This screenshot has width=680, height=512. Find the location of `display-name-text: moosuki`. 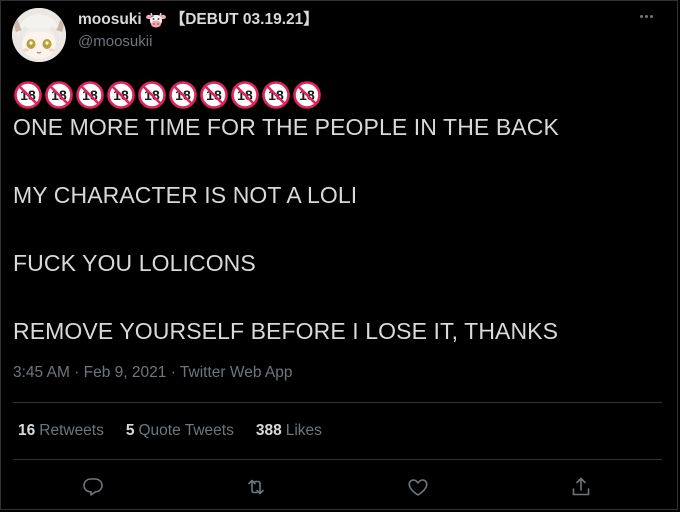

display-name-text: moosuki is located at coordinates (110, 19).